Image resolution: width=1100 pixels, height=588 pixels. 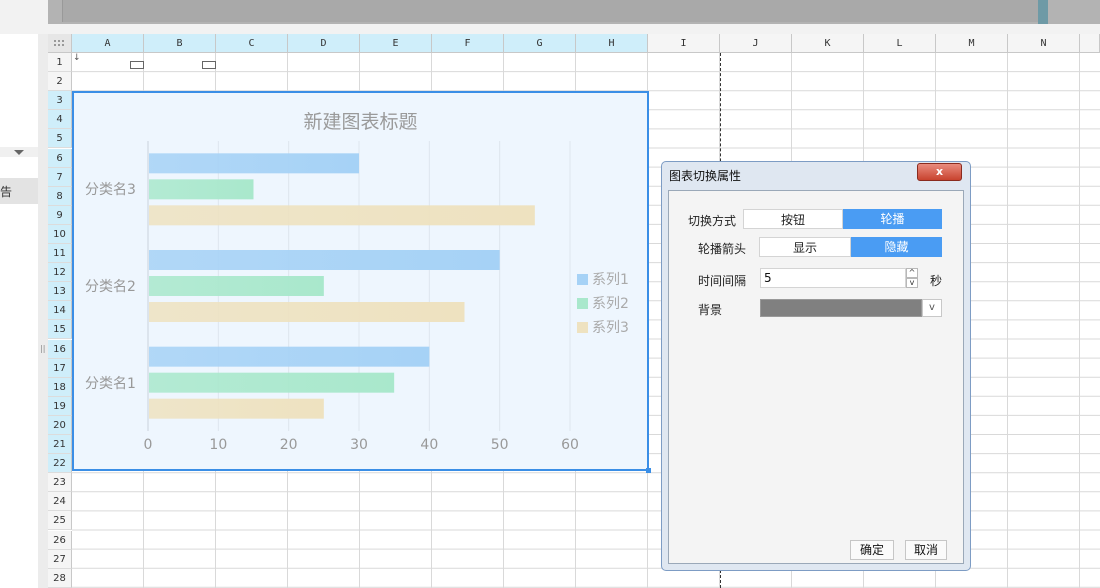 I want to click on row-header: 19, so click(x=60, y=406).